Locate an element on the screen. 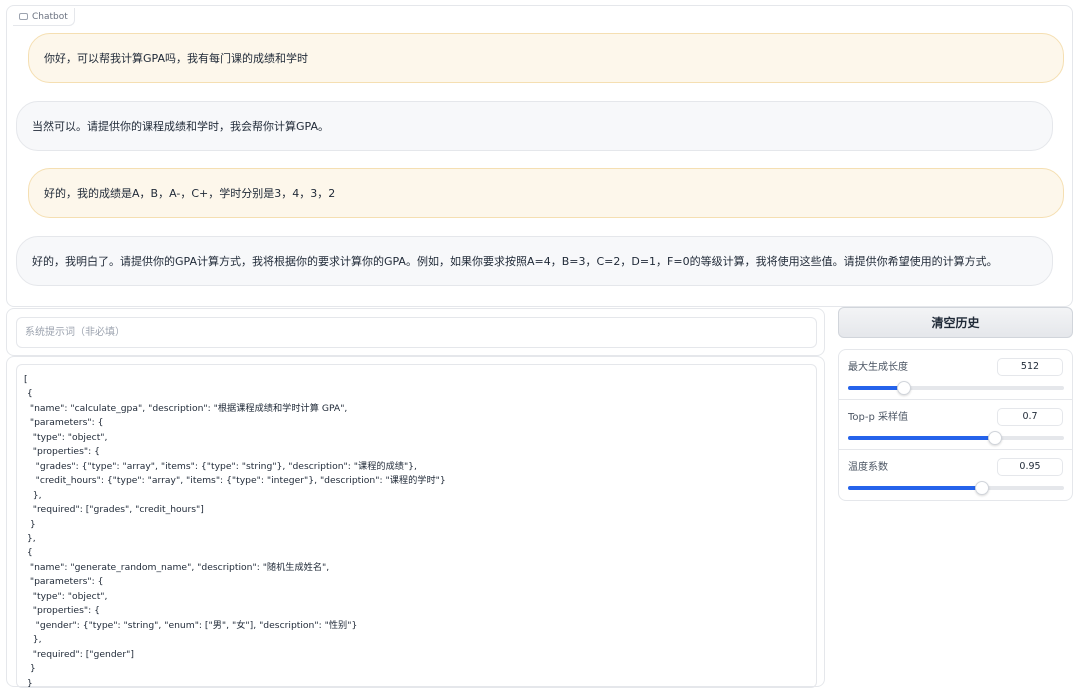 The width and height of the screenshot is (1080, 688). user-message: 你好，可以帮我计算GPA吗，我有每门课的成绩和学时 is located at coordinates (546, 58).